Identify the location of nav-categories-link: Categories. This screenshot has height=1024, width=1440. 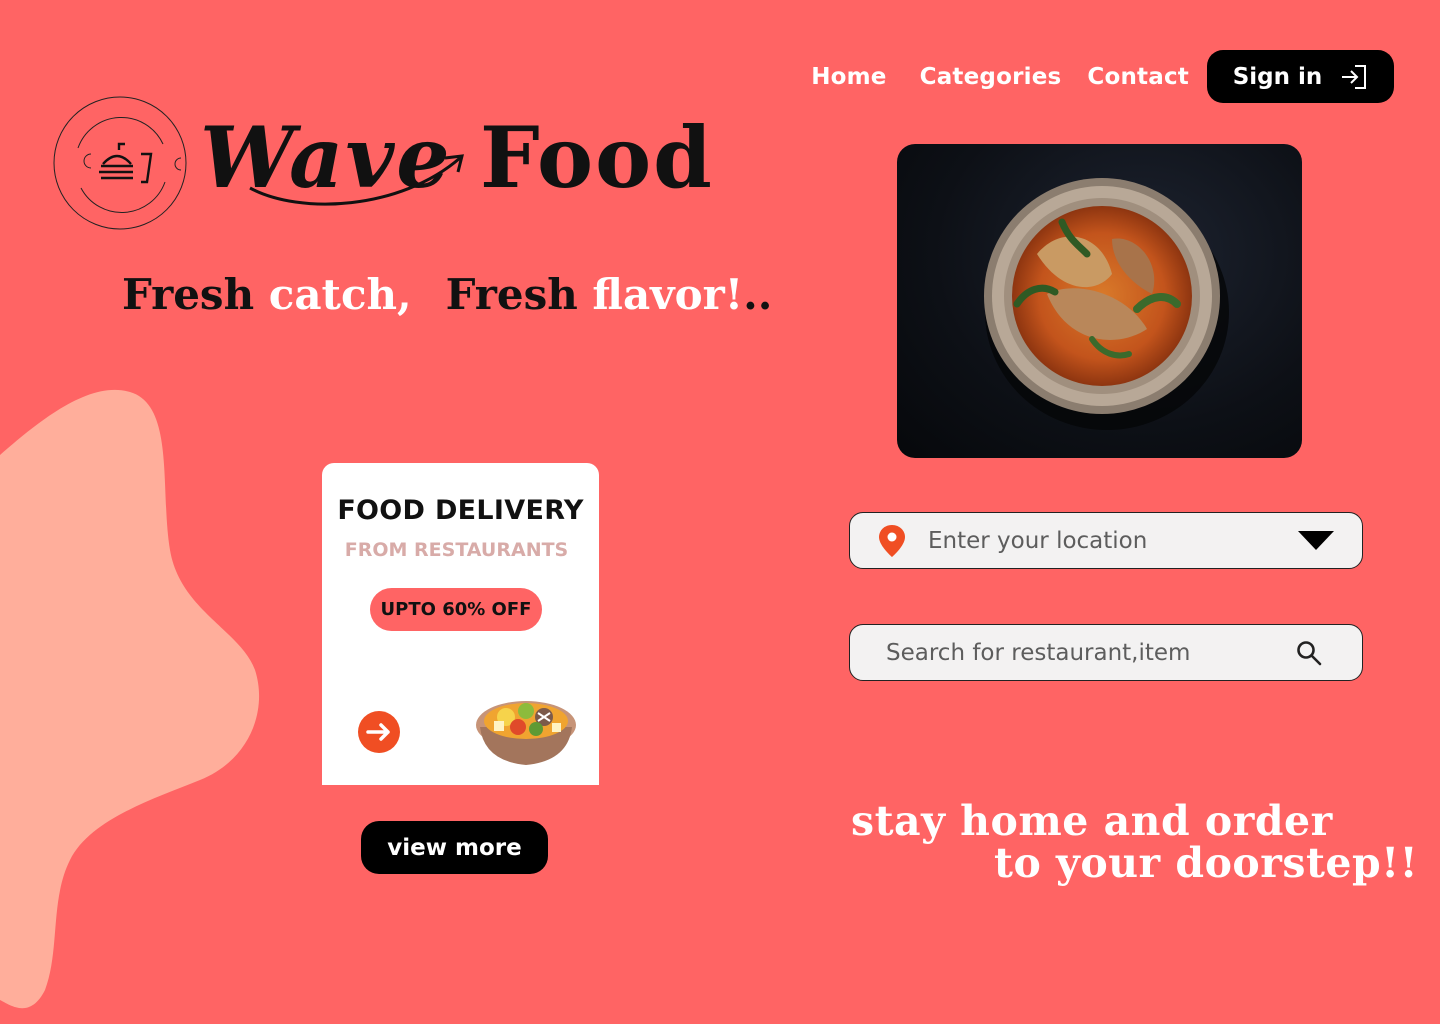
(991, 77).